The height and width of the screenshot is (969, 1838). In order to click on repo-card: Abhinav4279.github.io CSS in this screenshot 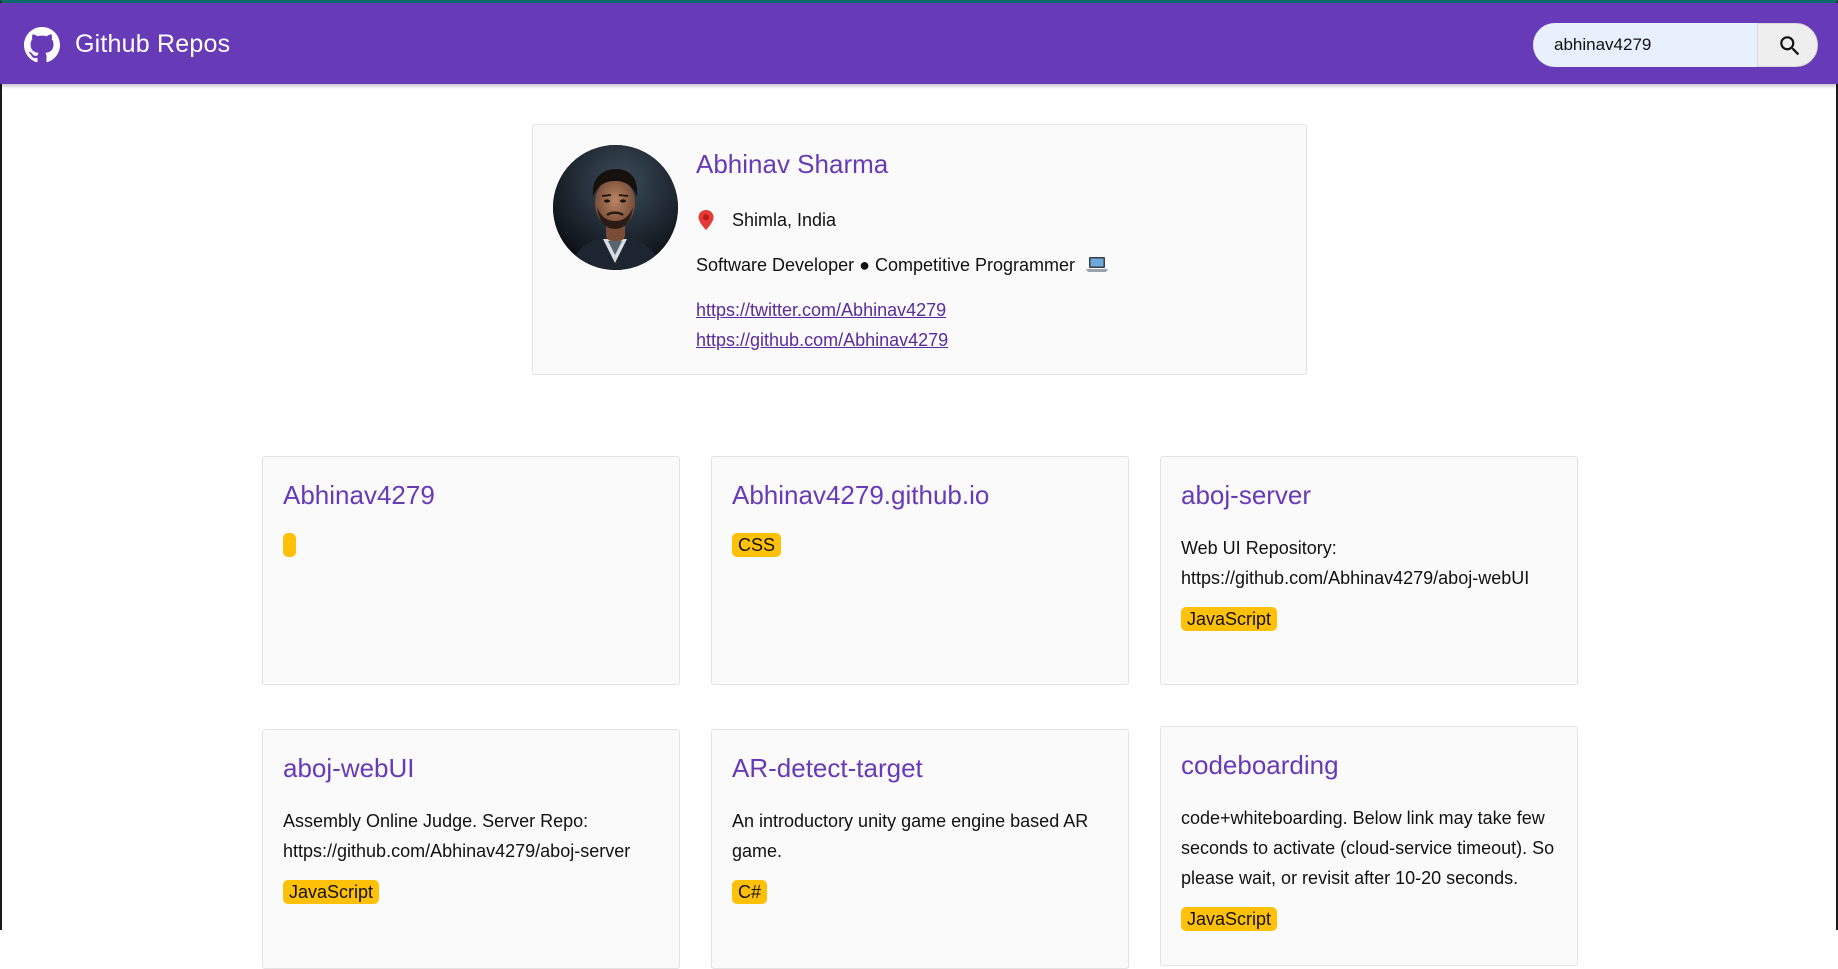, I will do `click(920, 570)`.